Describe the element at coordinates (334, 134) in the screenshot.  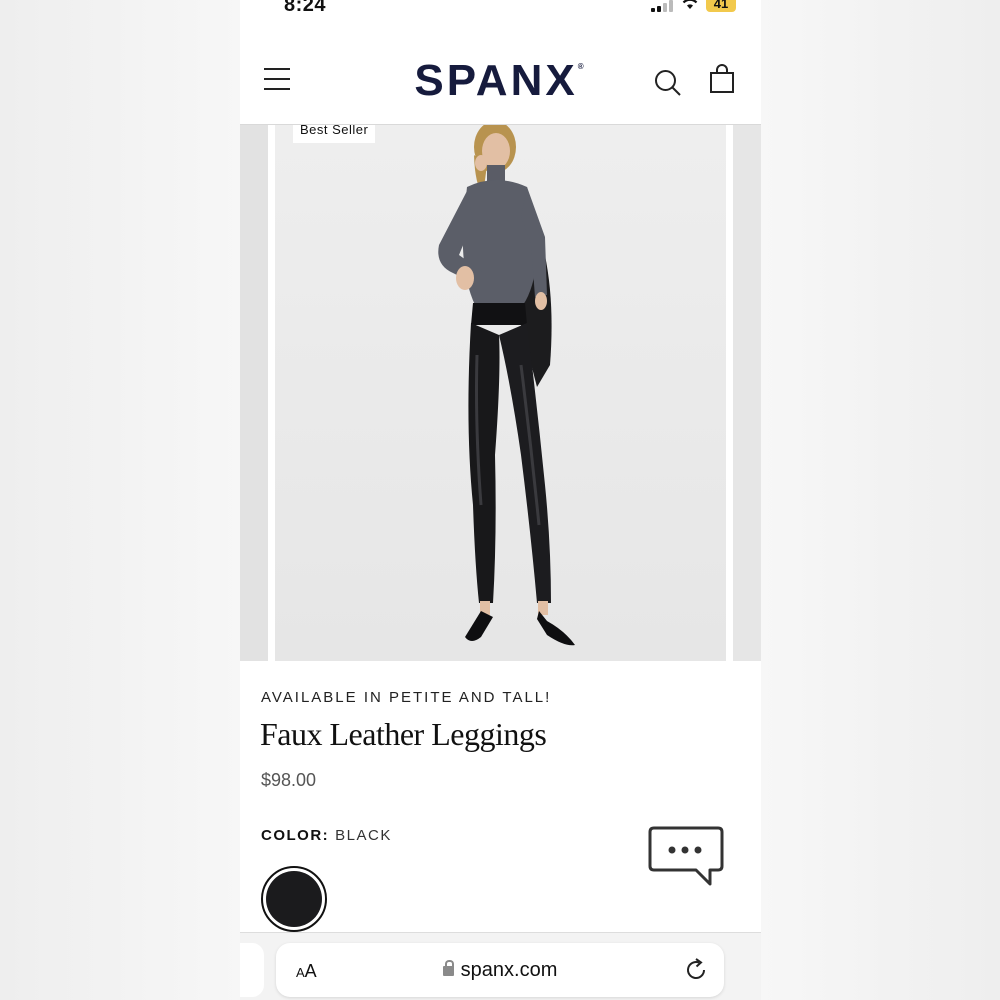
I see `best-seller-badge: Best Seller` at that location.